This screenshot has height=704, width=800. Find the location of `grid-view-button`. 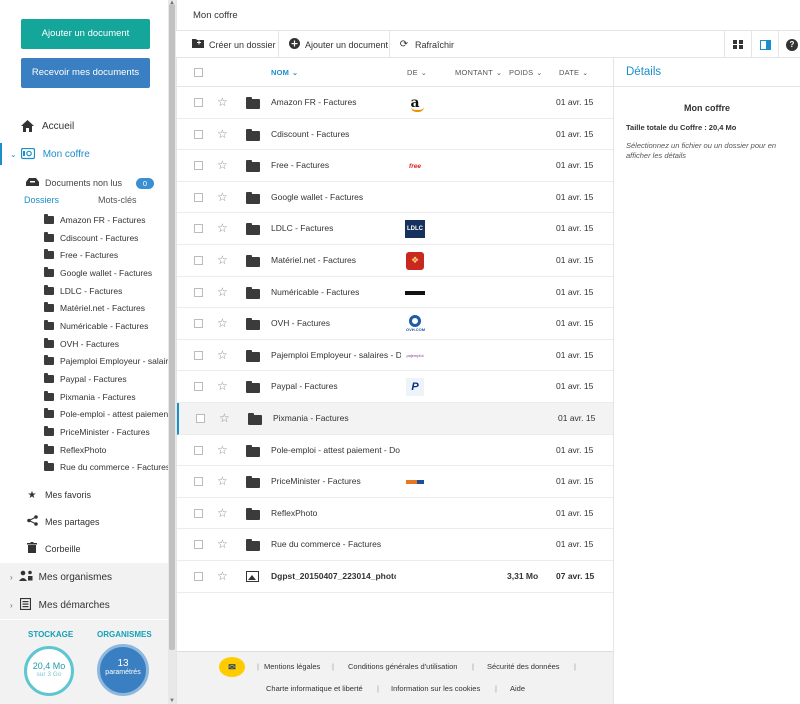

grid-view-button is located at coordinates (737, 44).